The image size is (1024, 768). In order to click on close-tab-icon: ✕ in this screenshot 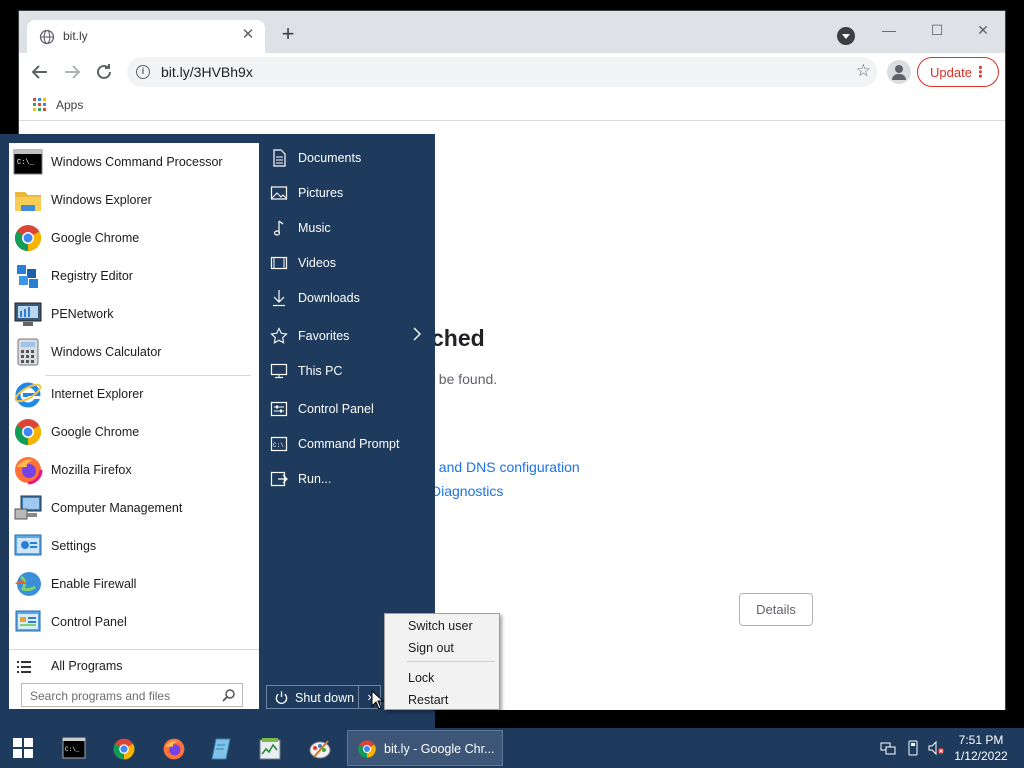, I will do `click(248, 35)`.